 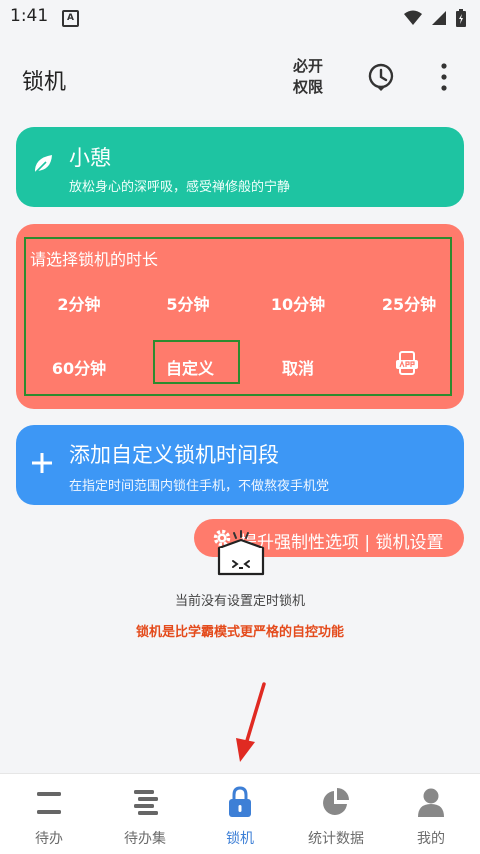 I want to click on todo-icon, so click(x=49, y=803).